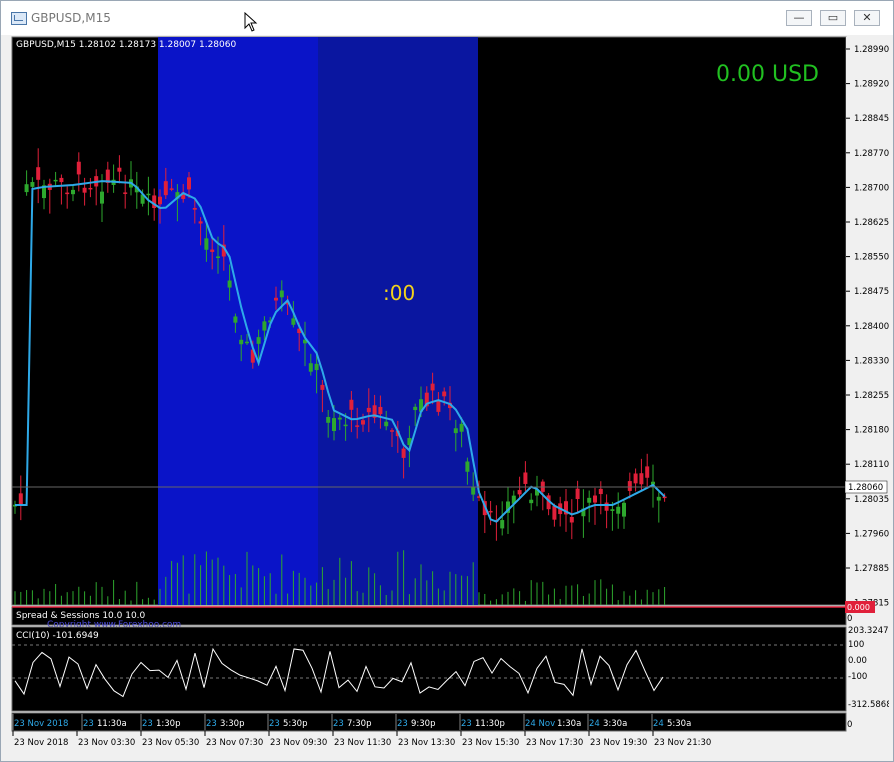 This screenshot has width=894, height=762. What do you see at coordinates (423, 724) in the screenshot?
I see `session-time: 9:30p` at bounding box center [423, 724].